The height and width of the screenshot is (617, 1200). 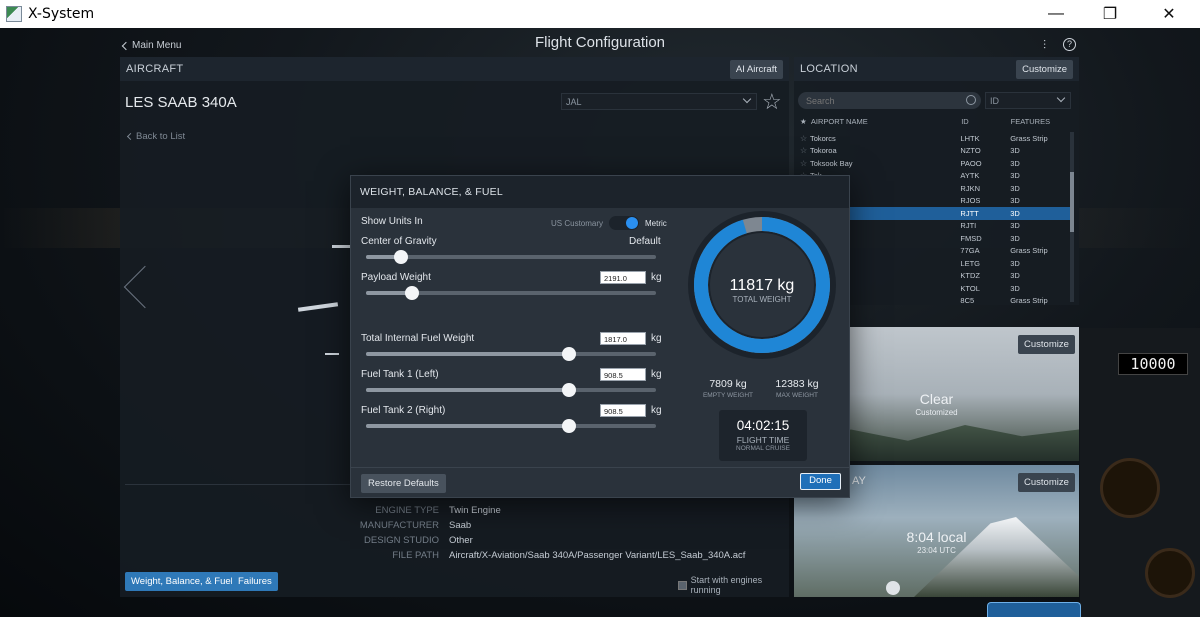 I want to click on total-fuel-slider-knob, so click(x=569, y=354).